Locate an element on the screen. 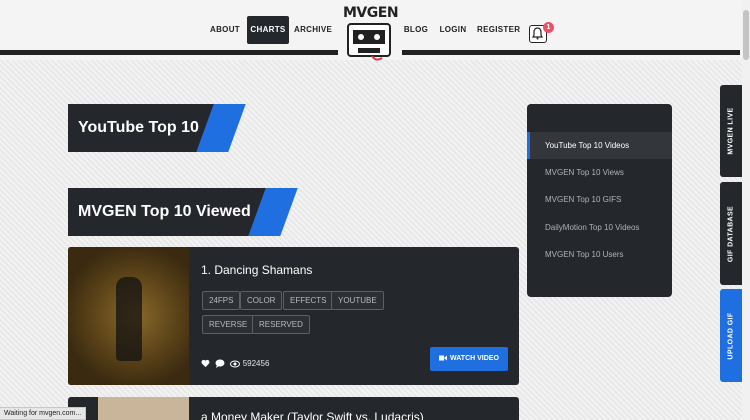 Image resolution: width=750 pixels, height=420 pixels. side-menu-item-mvgen-users: MVGEN Top 10 Users is located at coordinates (599, 254).